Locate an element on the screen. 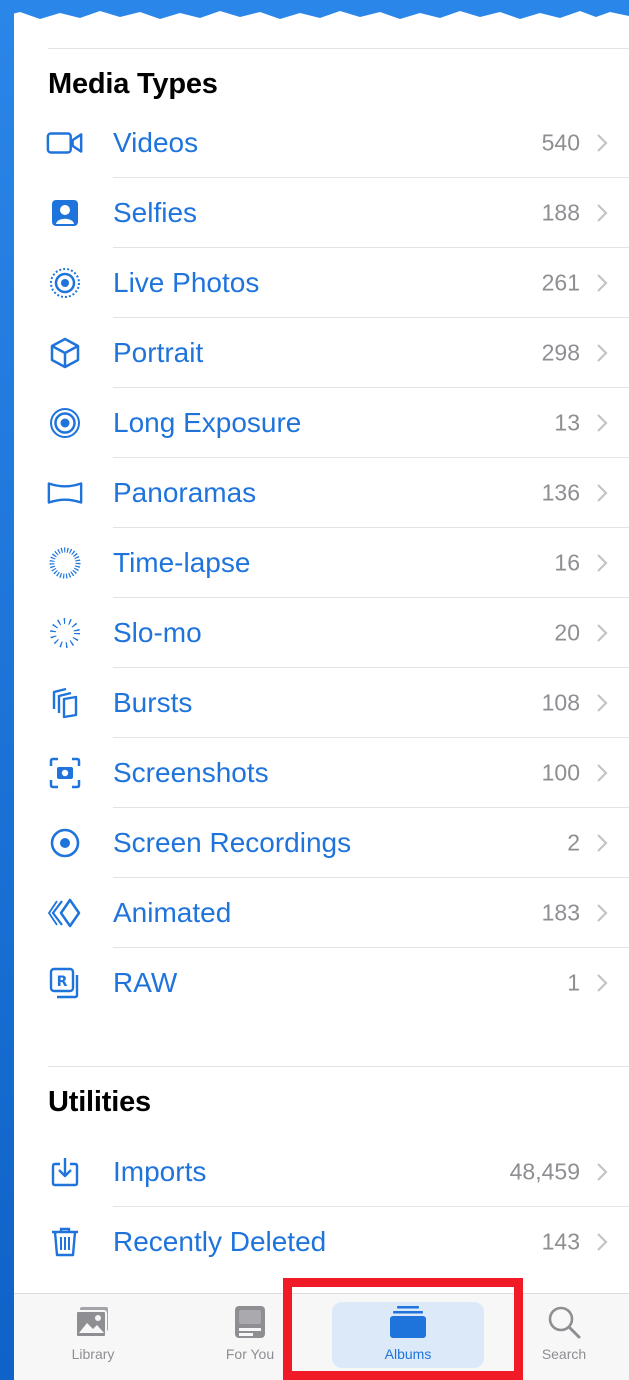  item-count: 16 is located at coordinates (567, 562).